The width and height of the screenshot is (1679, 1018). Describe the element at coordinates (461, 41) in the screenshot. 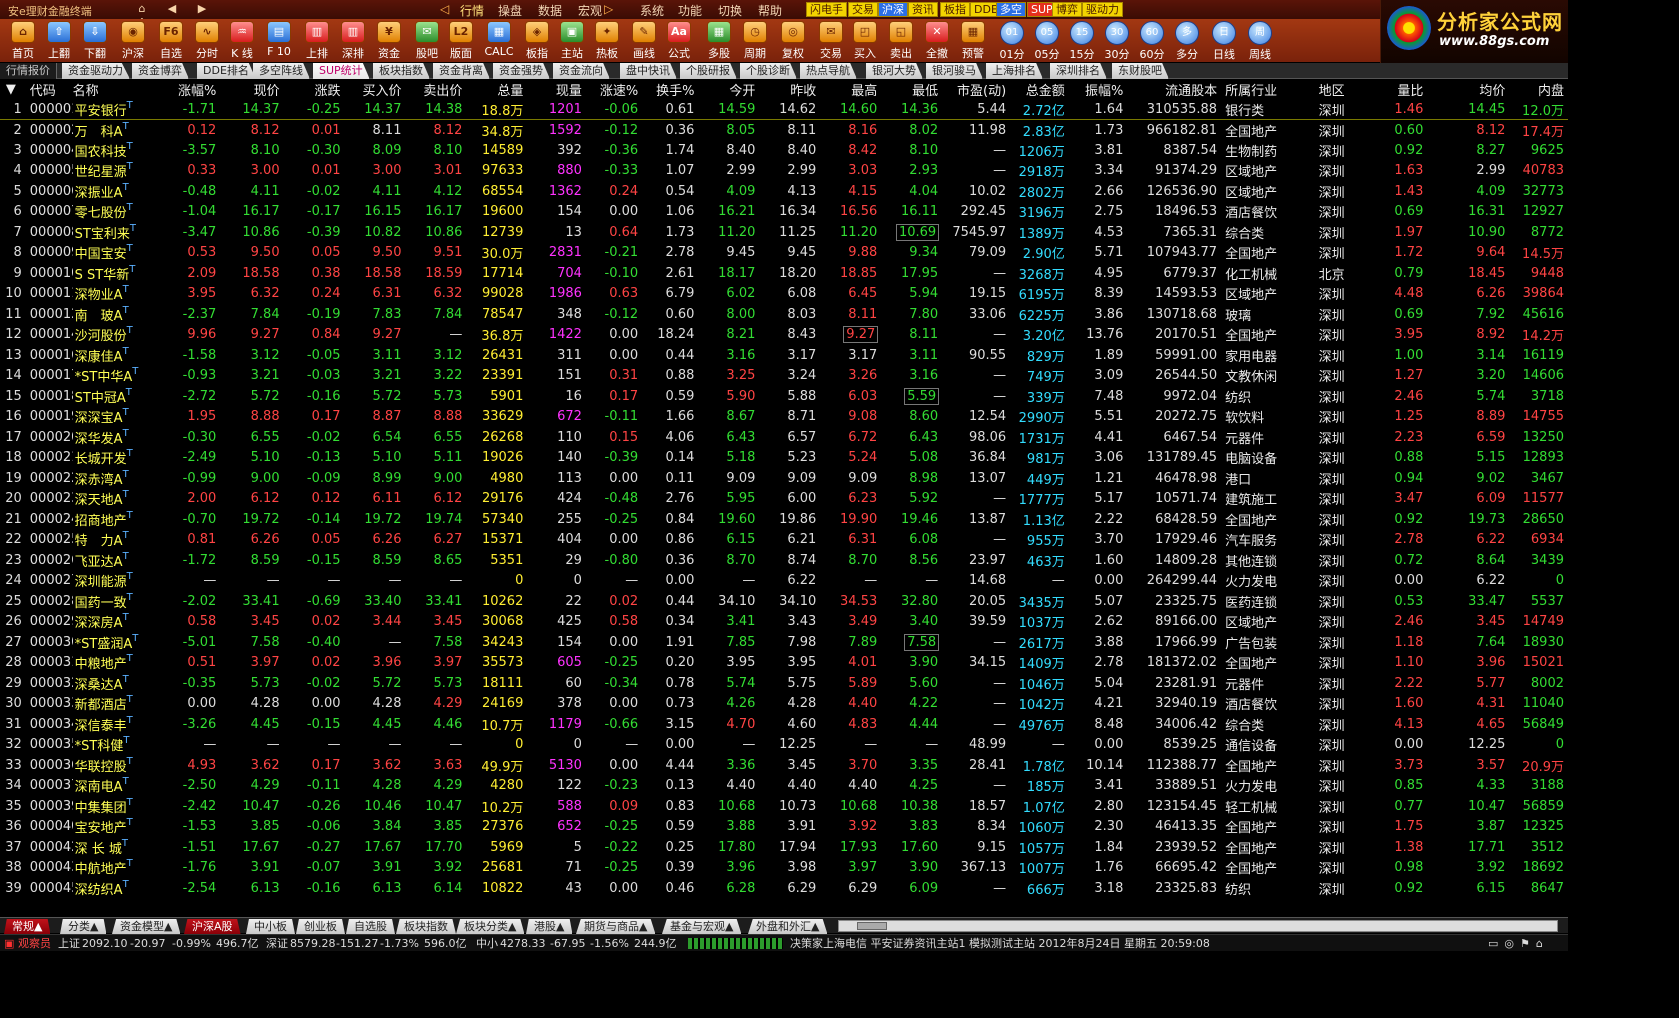

I see `toolbar-layout-button: L2 版面` at that location.